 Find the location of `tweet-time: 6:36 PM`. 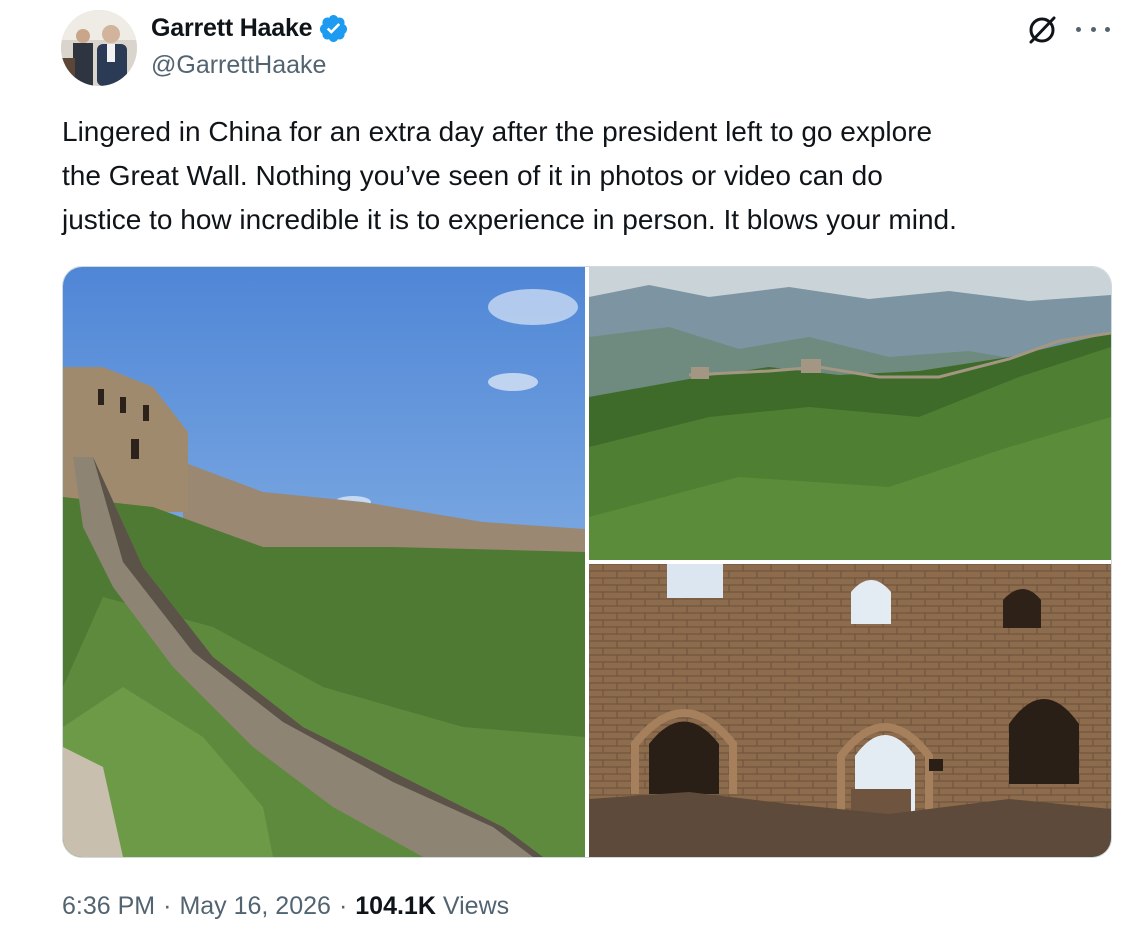

tweet-time: 6:36 PM is located at coordinates (108, 906).